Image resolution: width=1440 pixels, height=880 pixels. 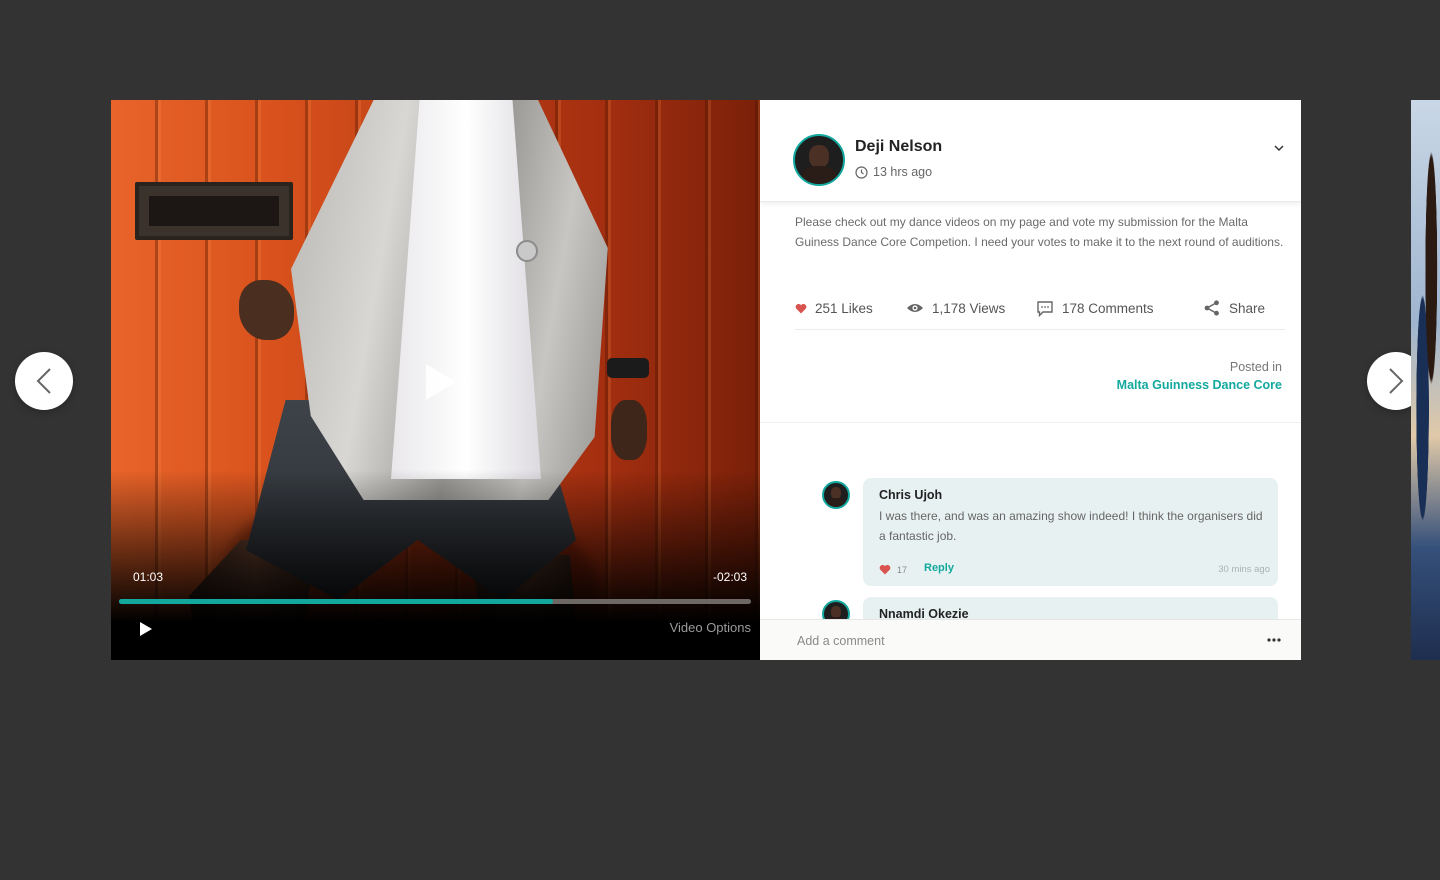 I want to click on comment-time: 30 mins ago, so click(x=1244, y=569).